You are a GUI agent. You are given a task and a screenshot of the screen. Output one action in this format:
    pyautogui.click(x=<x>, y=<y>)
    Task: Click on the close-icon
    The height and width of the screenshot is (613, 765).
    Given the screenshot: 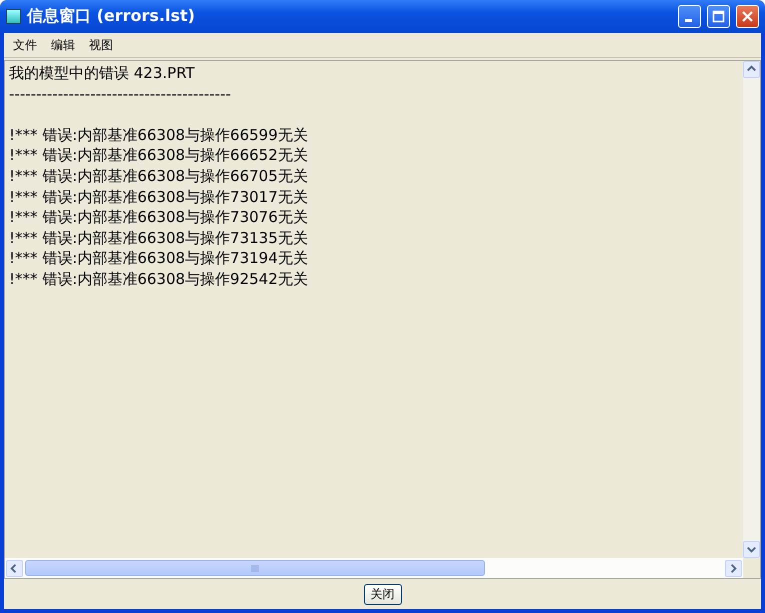 What is the action you would take?
    pyautogui.click(x=747, y=16)
    